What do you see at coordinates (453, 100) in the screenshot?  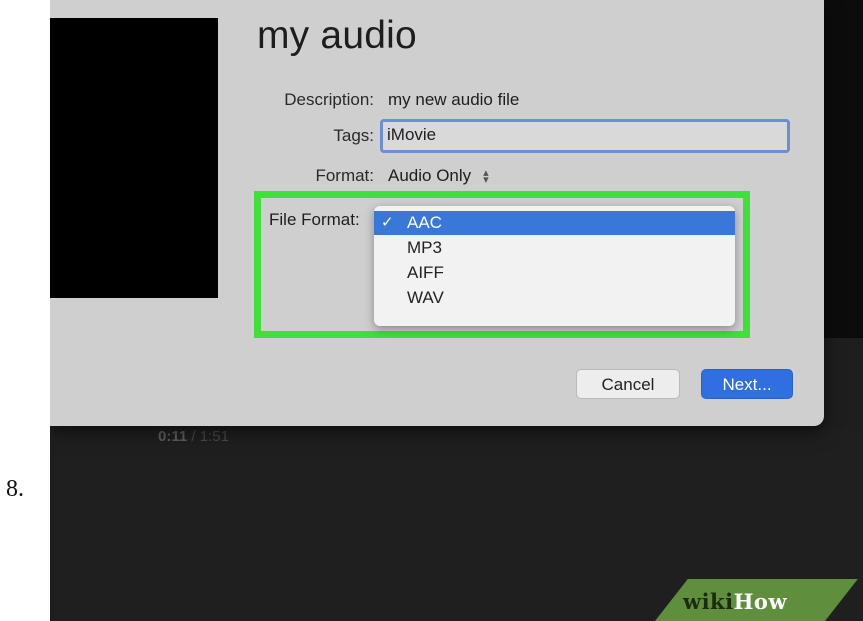 I see `description-field: my new audio file` at bounding box center [453, 100].